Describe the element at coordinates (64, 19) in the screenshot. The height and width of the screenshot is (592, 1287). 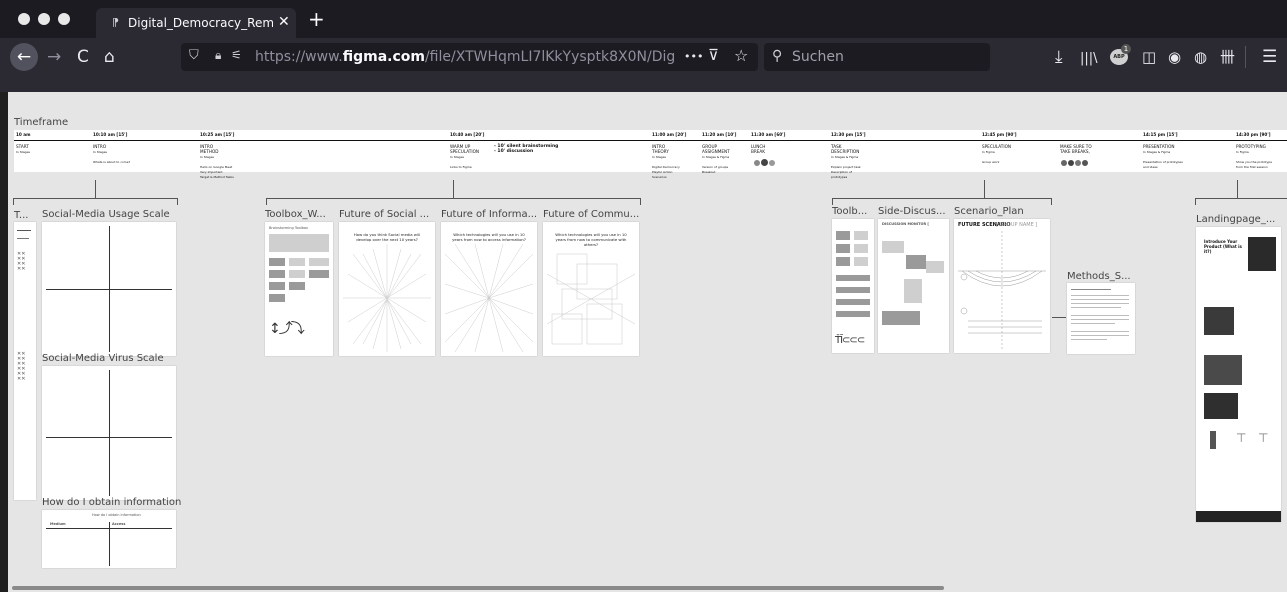
I see `window-zoom-dot` at that location.